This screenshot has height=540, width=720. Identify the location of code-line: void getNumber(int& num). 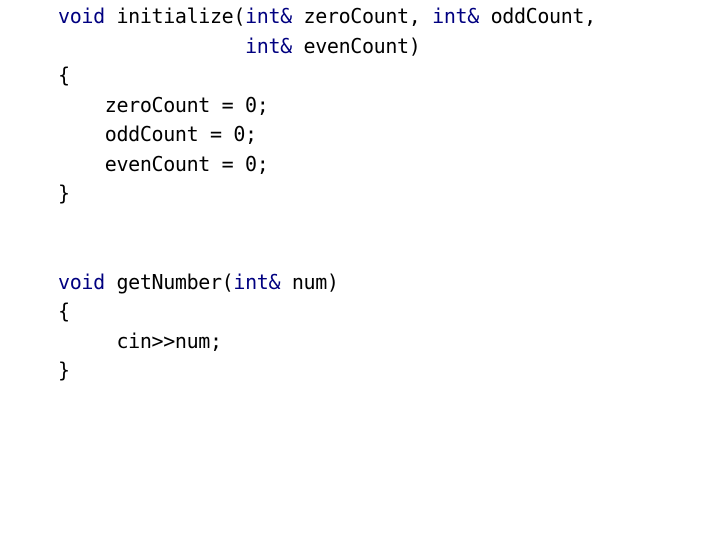
(388, 283).